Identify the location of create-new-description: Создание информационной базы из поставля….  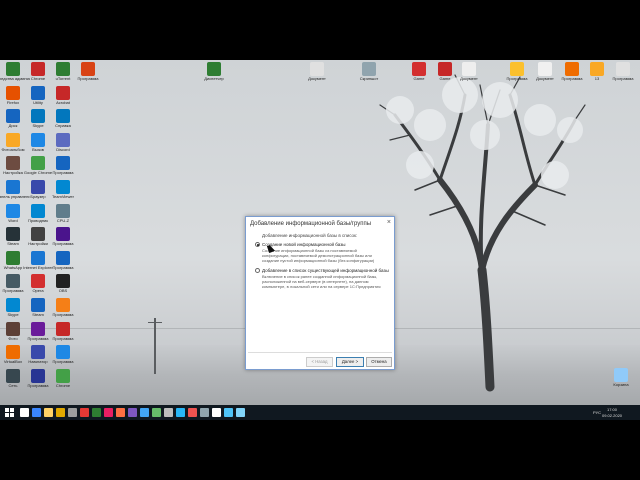
(318, 255).